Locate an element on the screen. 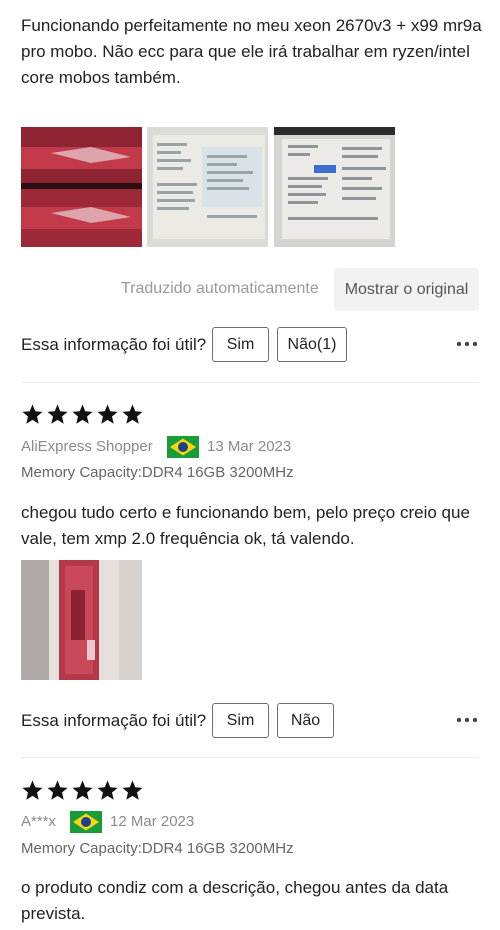 Image resolution: width=500 pixels, height=930 pixels. review-date: 13 Mar 2023 is located at coordinates (249, 446).